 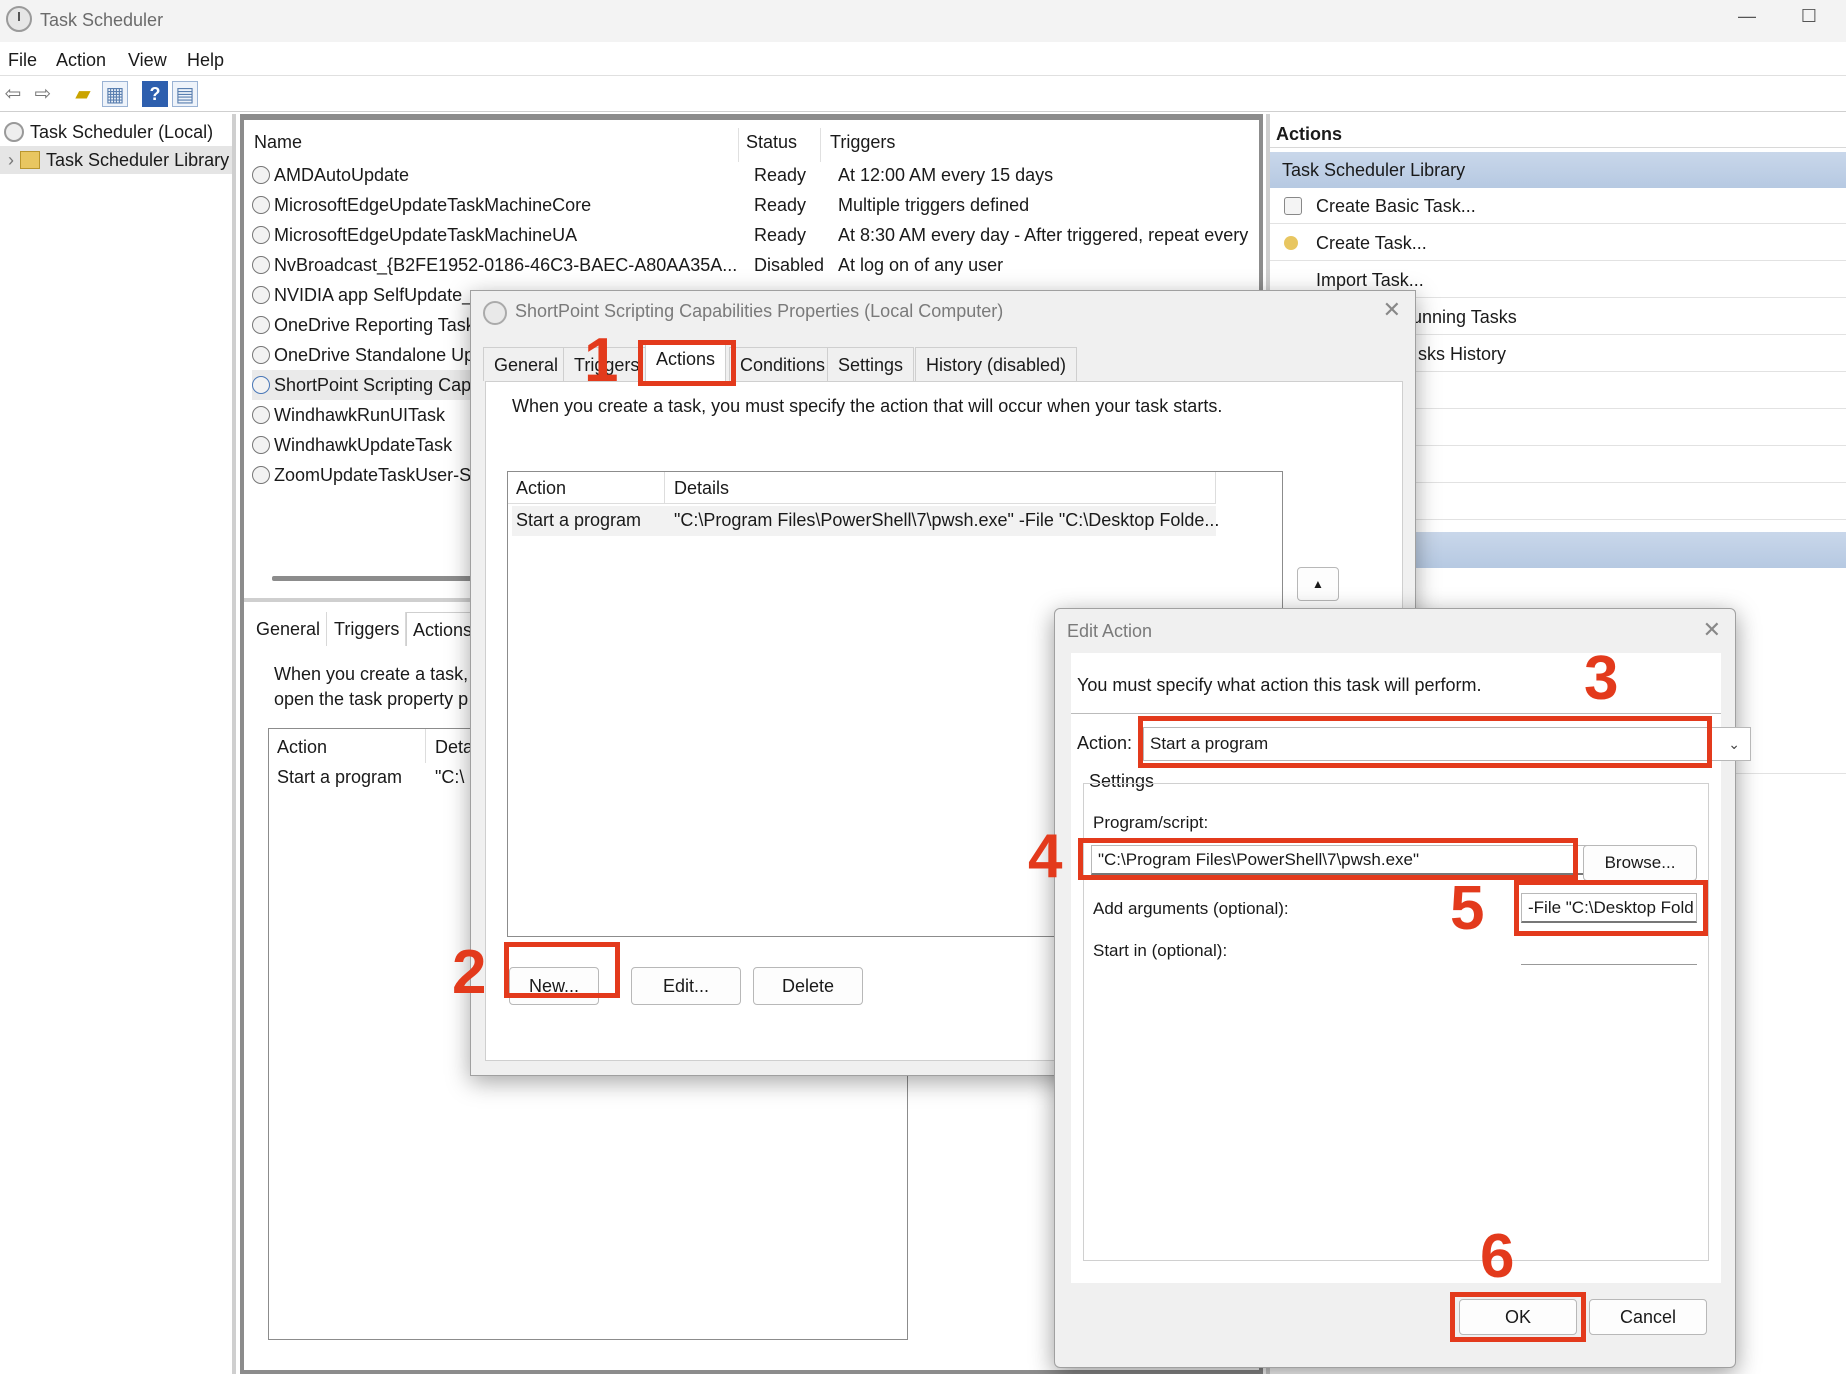 What do you see at coordinates (371, 699) in the screenshot?
I see `description-line: open the task property p` at bounding box center [371, 699].